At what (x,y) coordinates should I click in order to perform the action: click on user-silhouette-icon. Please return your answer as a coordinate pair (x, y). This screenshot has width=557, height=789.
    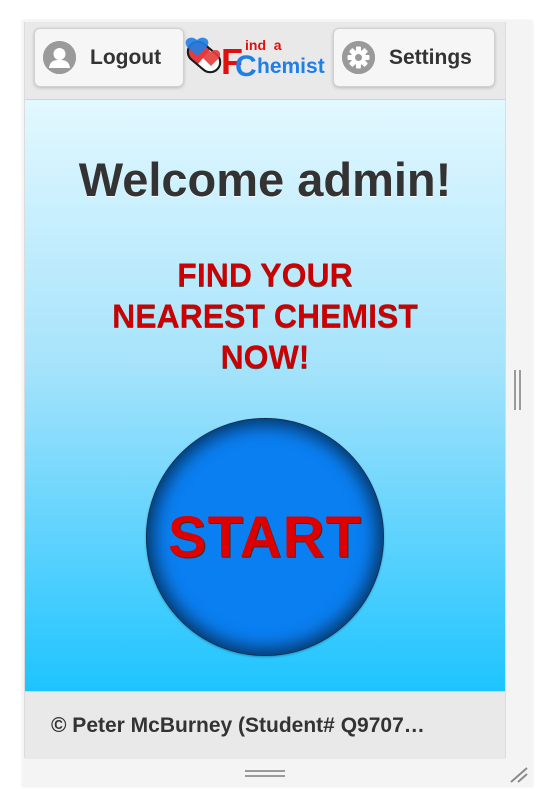
    Looking at the image, I should click on (59, 57).